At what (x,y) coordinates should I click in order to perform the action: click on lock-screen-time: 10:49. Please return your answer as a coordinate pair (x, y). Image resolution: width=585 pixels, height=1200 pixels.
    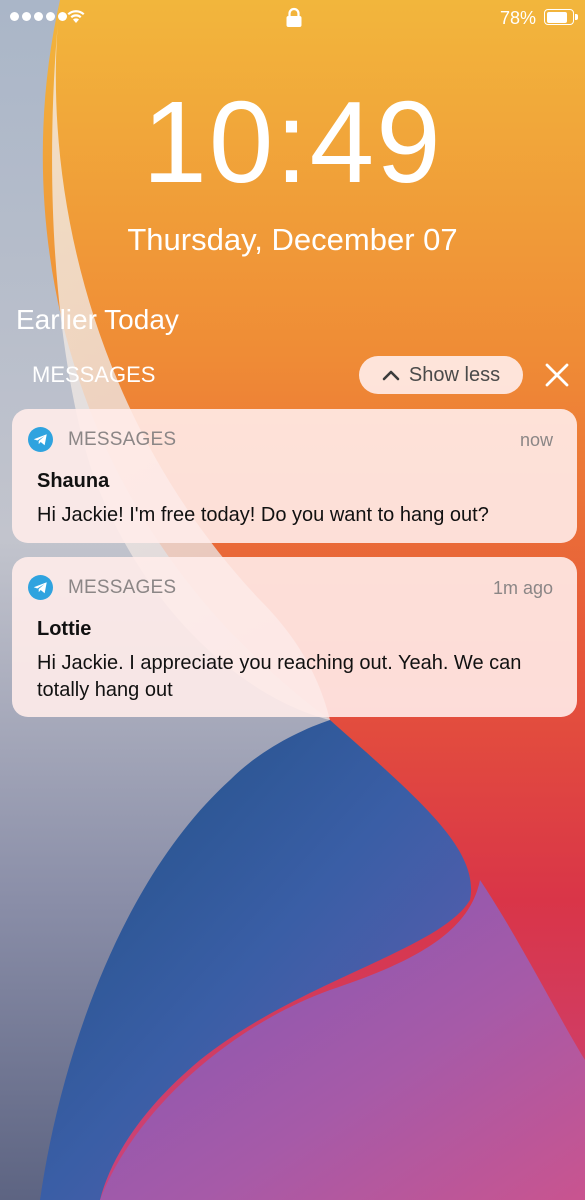
    Looking at the image, I should click on (292, 142).